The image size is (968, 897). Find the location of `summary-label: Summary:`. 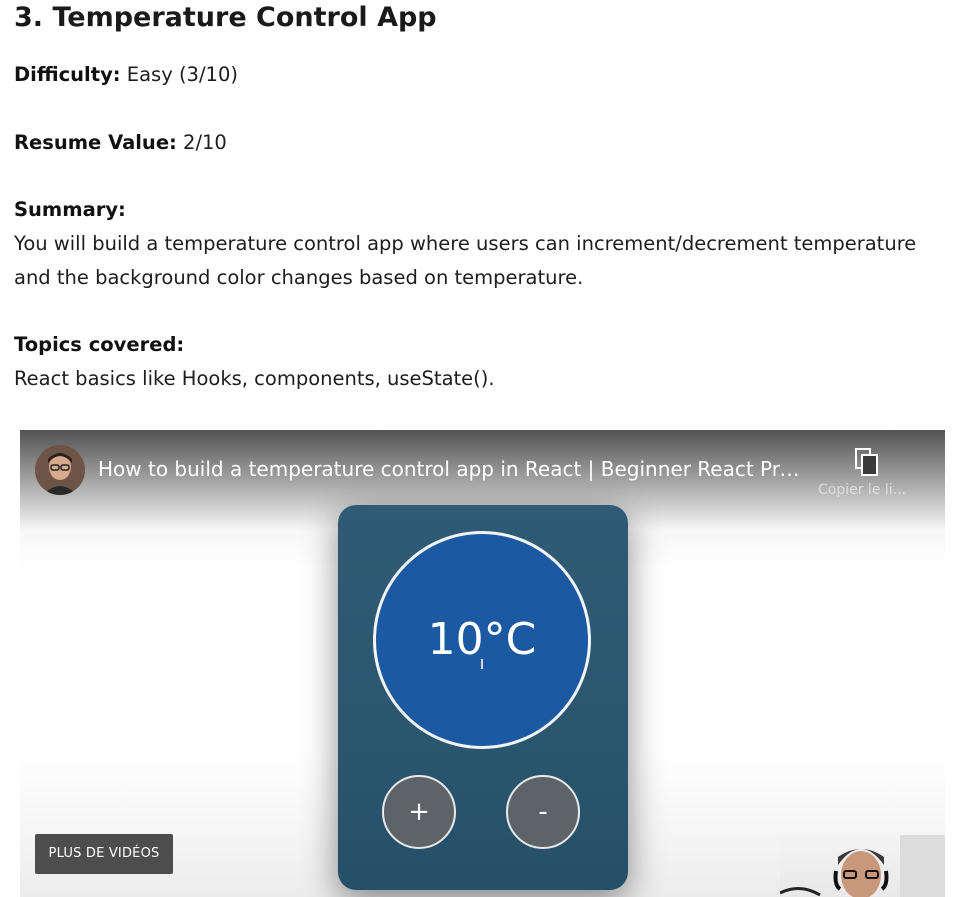

summary-label: Summary: is located at coordinates (70, 209).